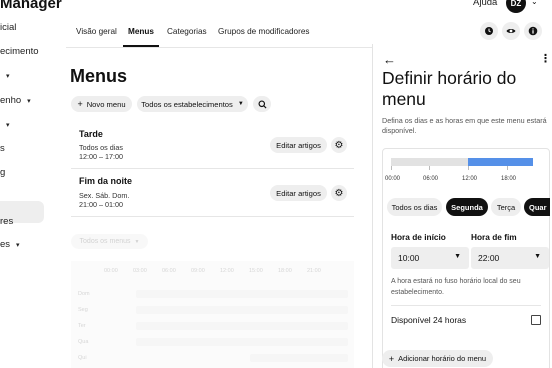  Describe the element at coordinates (187, 31) in the screenshot. I see `tab-categories: Categorias` at that location.